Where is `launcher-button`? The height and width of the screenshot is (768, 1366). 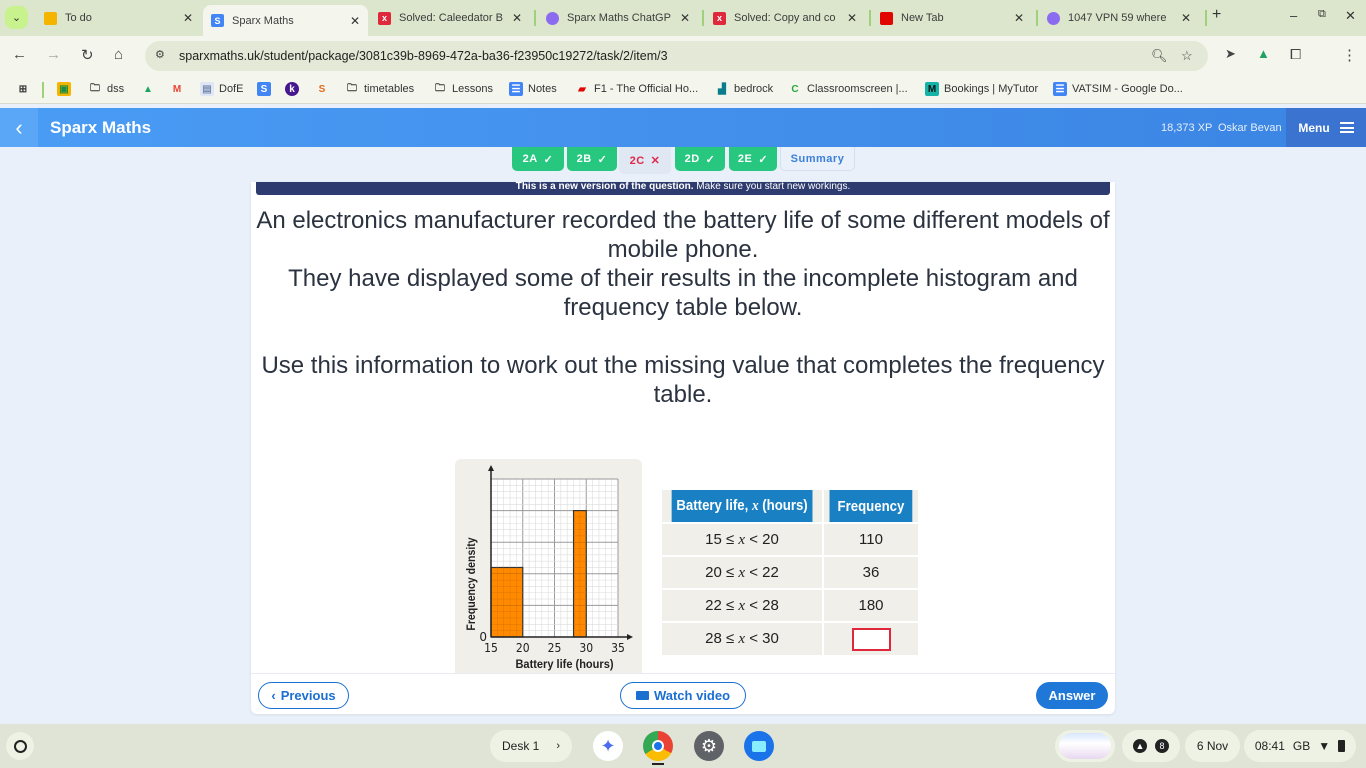 launcher-button is located at coordinates (20, 746).